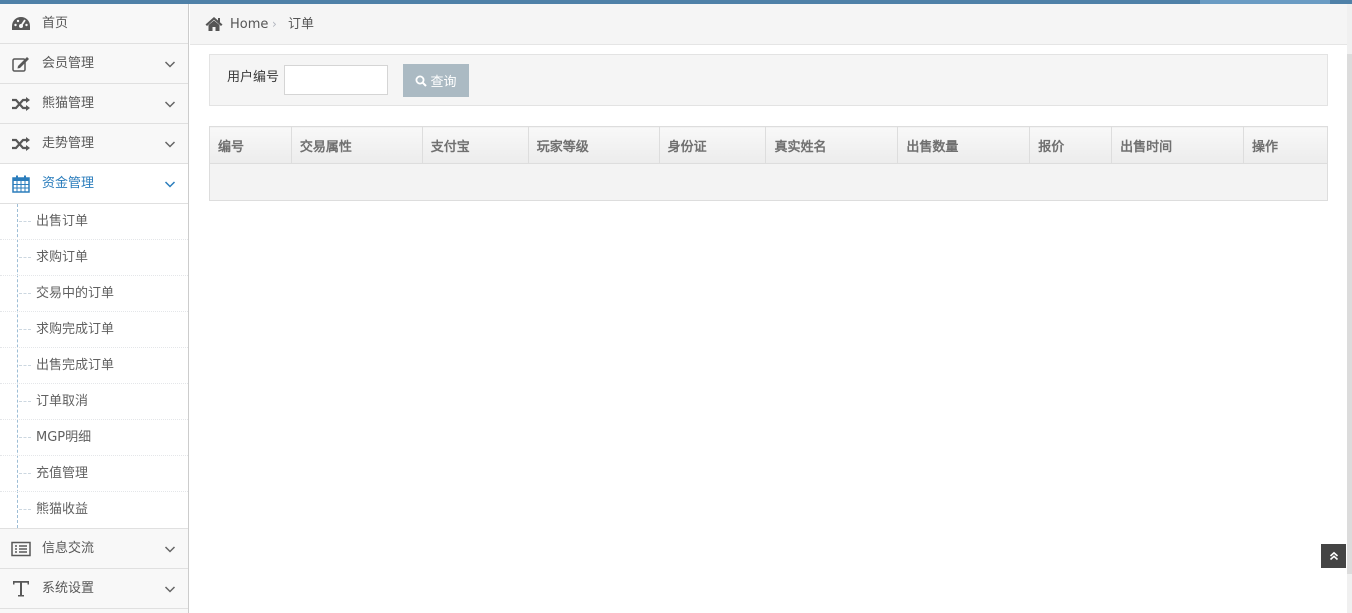 The height and width of the screenshot is (613, 1352). I want to click on user-id-label: 用户编号, so click(253, 77).